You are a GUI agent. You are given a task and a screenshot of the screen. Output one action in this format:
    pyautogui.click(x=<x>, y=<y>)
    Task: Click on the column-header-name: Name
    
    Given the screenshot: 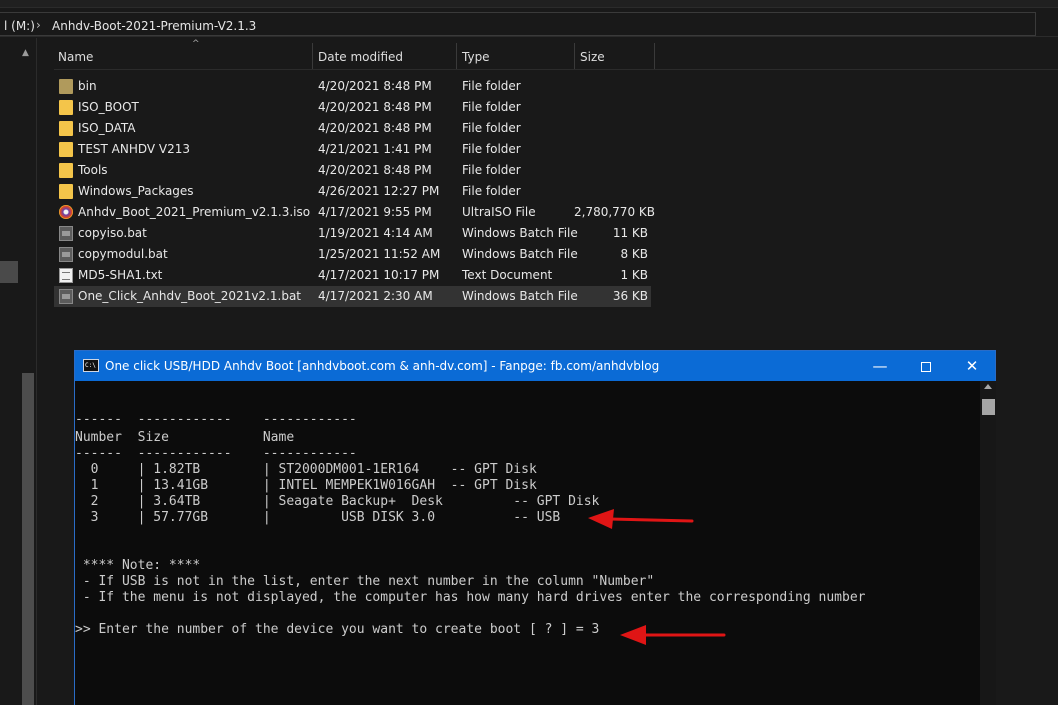 What is the action you would take?
    pyautogui.click(x=183, y=56)
    